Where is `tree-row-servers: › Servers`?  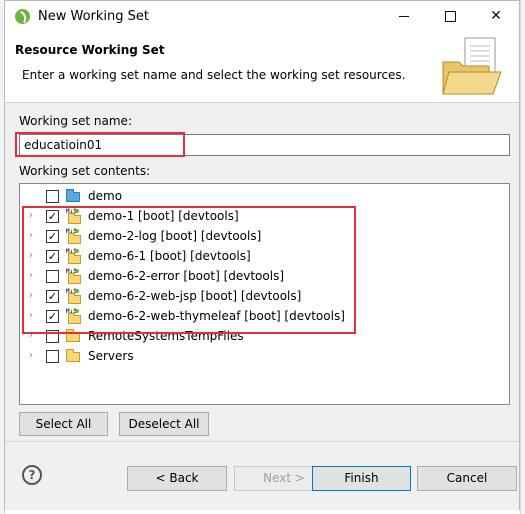
tree-row-servers: › Servers is located at coordinates (264, 357).